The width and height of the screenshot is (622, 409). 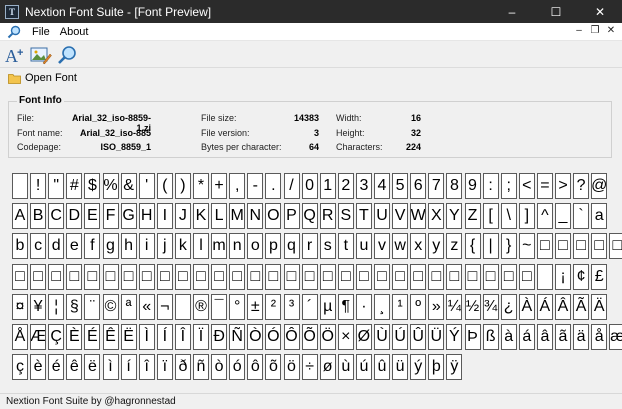 I want to click on glyph-cell: », so click(x=436, y=306).